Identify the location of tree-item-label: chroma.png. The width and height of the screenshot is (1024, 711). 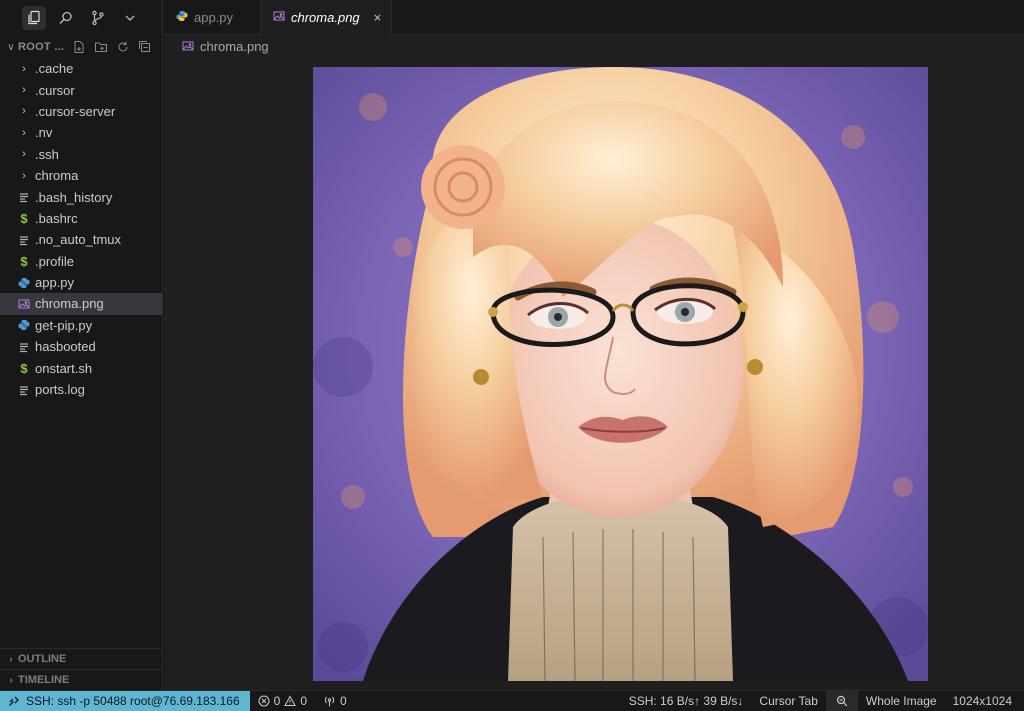
(69, 304).